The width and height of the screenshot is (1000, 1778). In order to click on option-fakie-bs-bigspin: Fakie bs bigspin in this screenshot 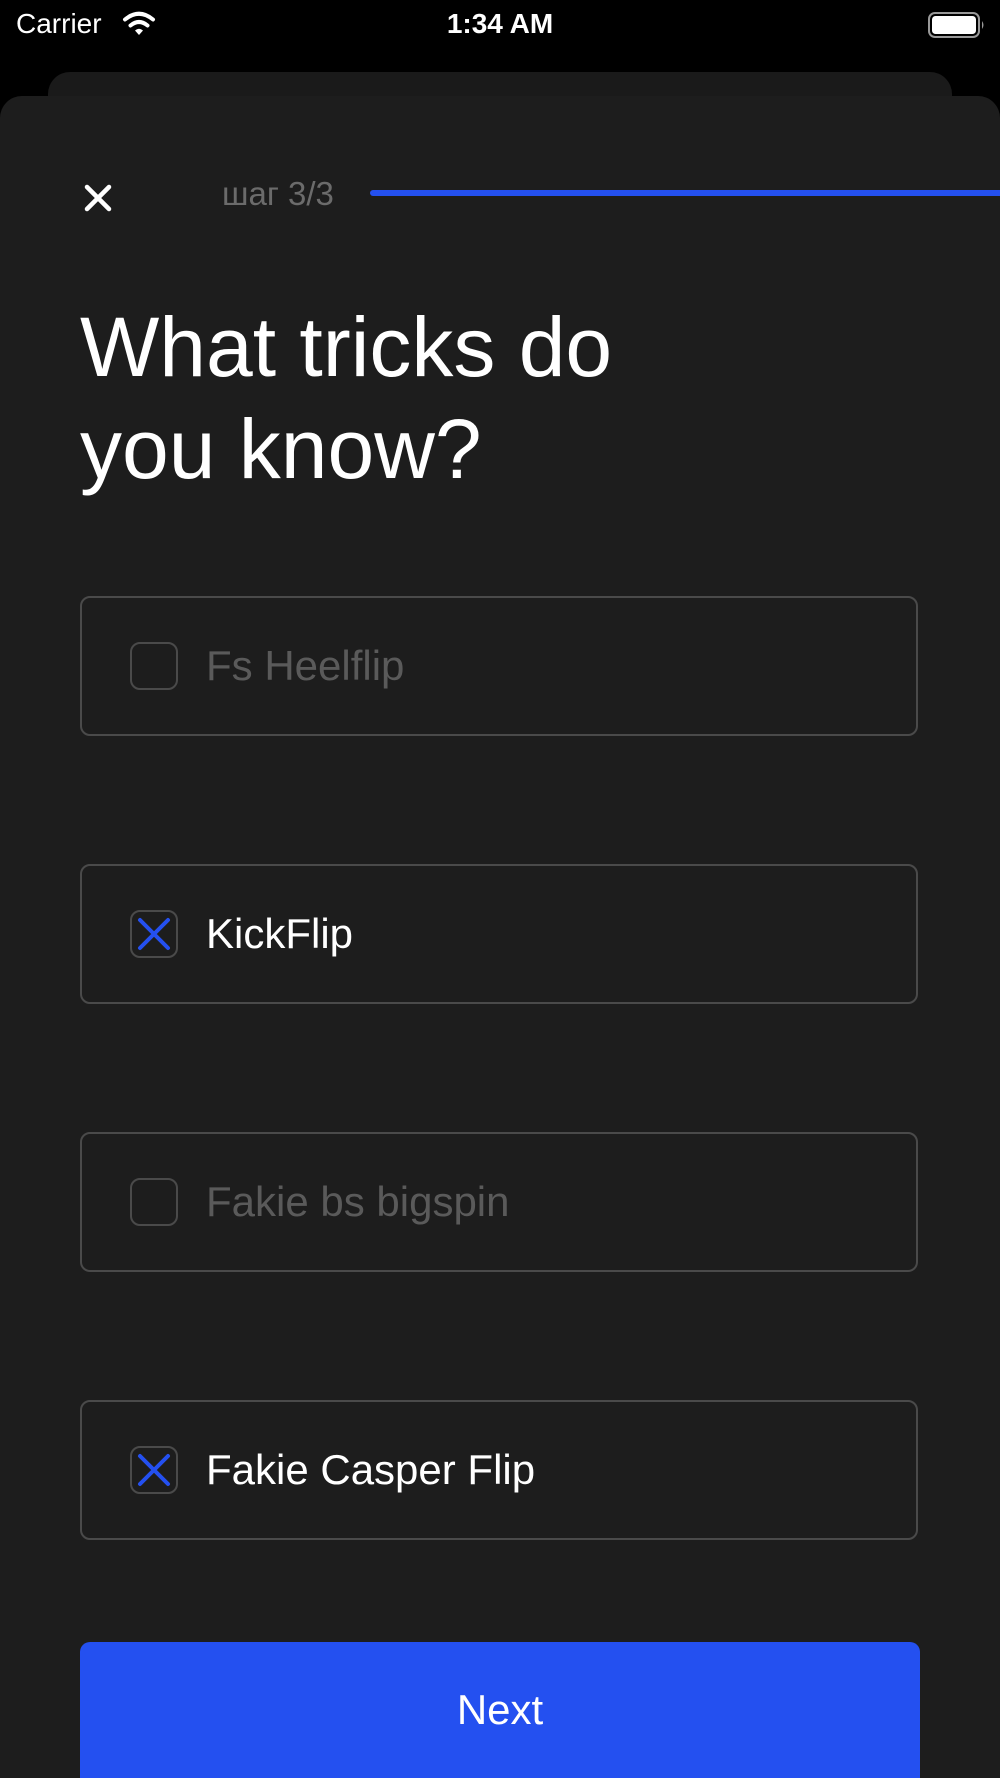, I will do `click(499, 1202)`.